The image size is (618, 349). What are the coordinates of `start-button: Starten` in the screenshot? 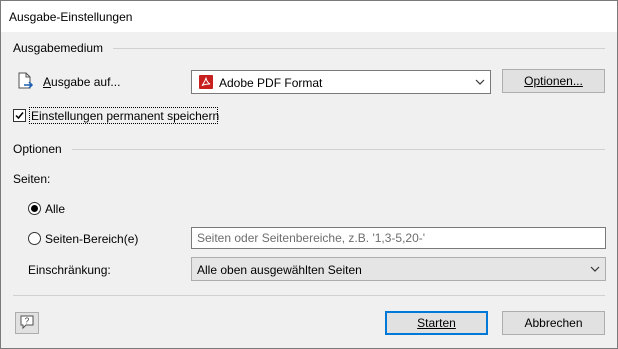 It's located at (436, 323).